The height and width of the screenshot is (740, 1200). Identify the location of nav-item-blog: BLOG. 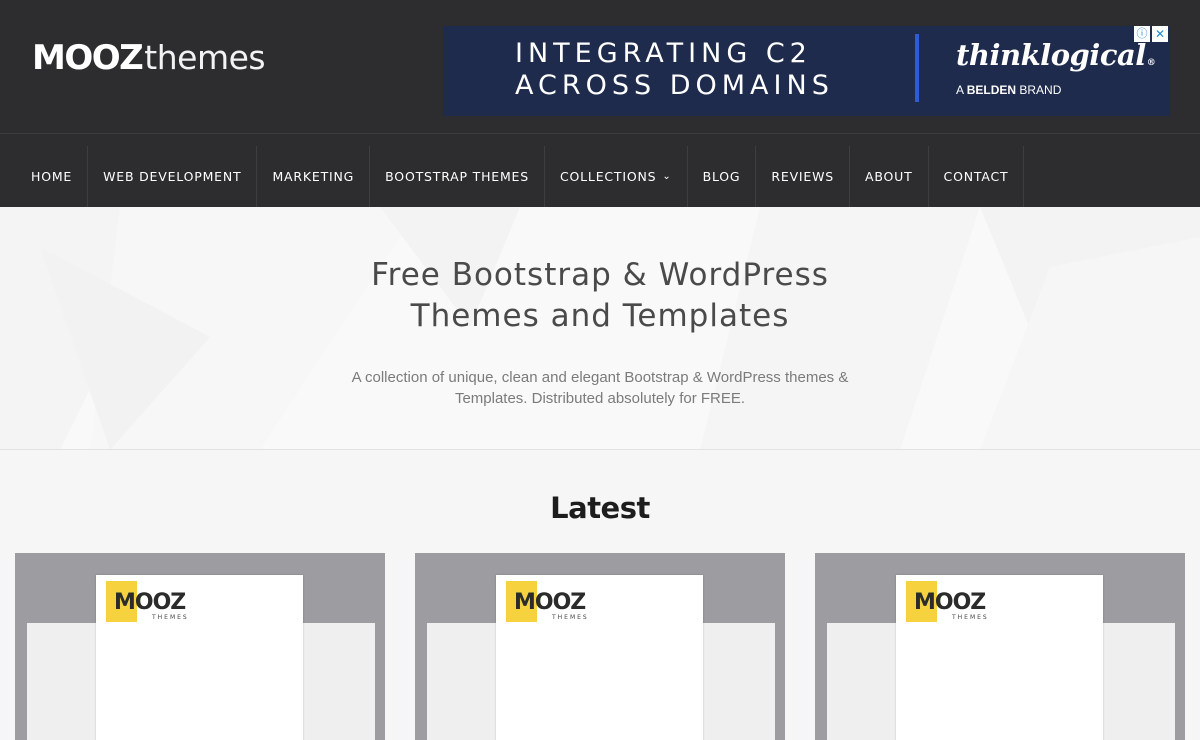
(722, 176).